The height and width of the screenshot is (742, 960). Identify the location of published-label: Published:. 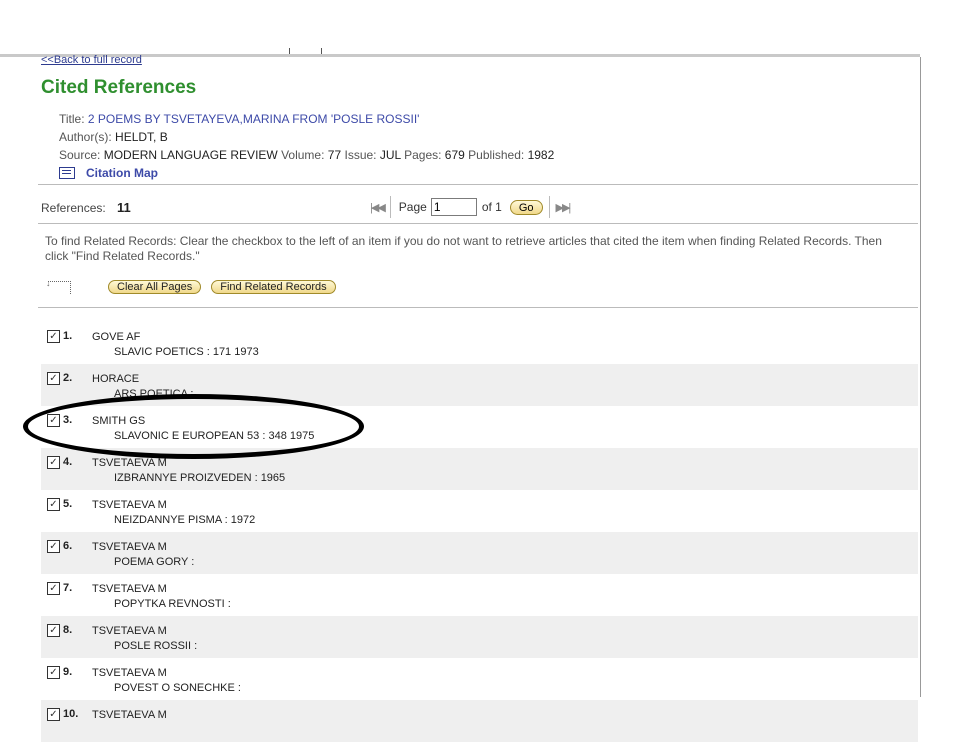
(496, 155).